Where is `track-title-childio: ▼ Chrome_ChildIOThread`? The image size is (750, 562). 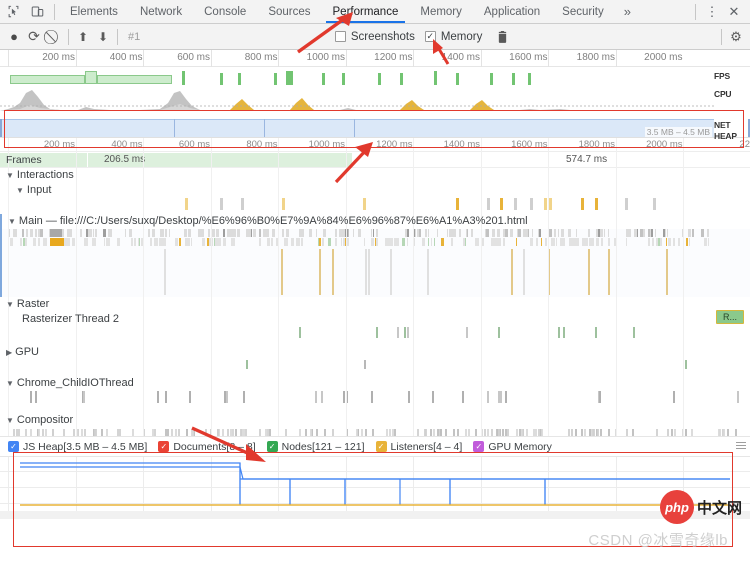 track-title-childio: ▼ Chrome_ChildIOThread is located at coordinates (375, 383).